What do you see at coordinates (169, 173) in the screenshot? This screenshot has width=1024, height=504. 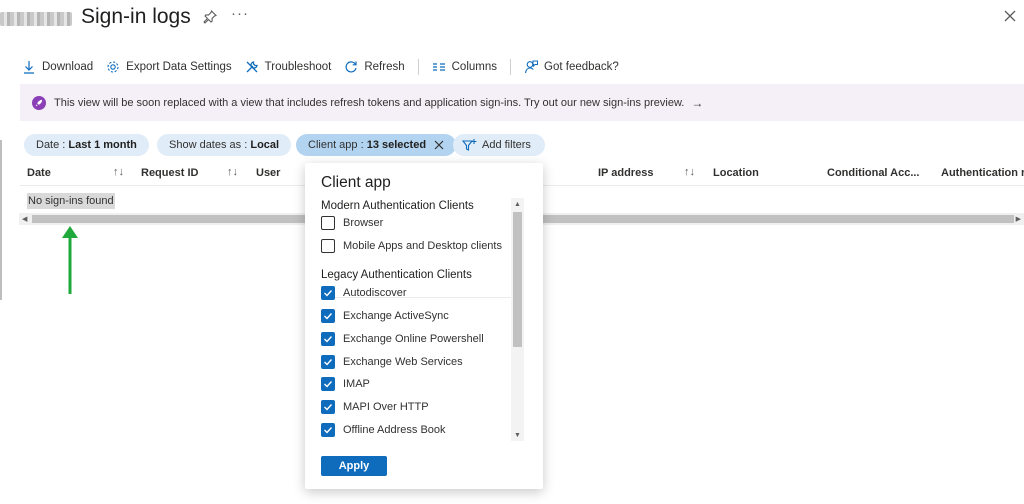 I see `column-request-id: Request ID` at bounding box center [169, 173].